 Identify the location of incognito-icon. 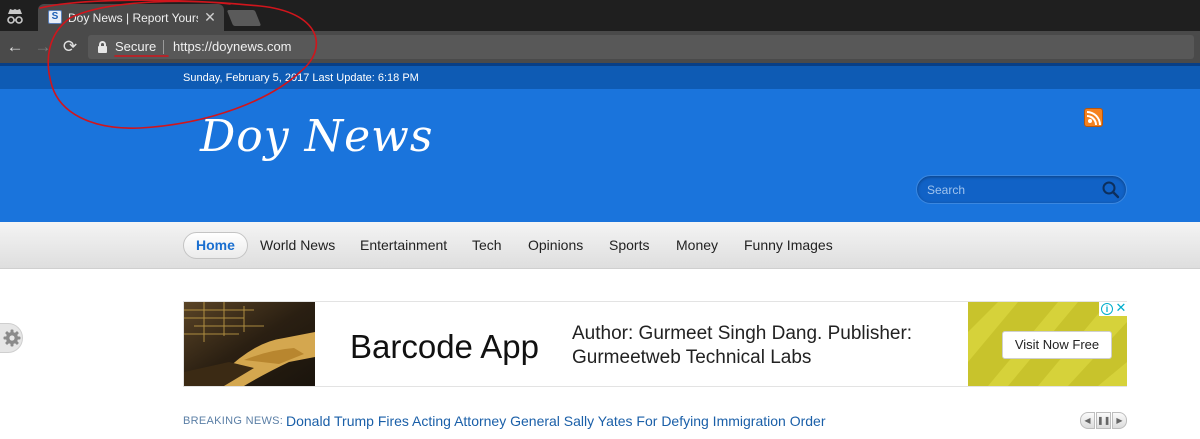
(15, 16).